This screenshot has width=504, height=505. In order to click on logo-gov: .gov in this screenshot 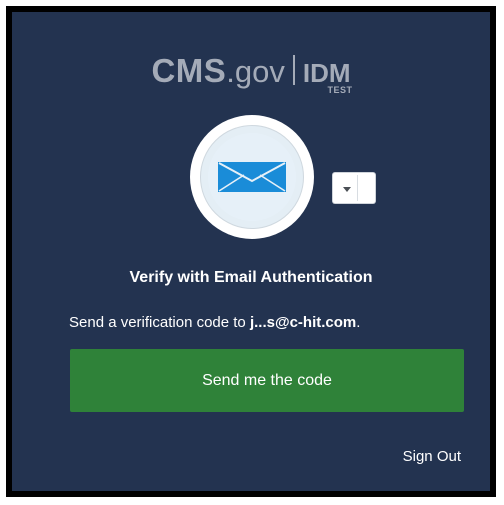, I will do `click(255, 71)`.